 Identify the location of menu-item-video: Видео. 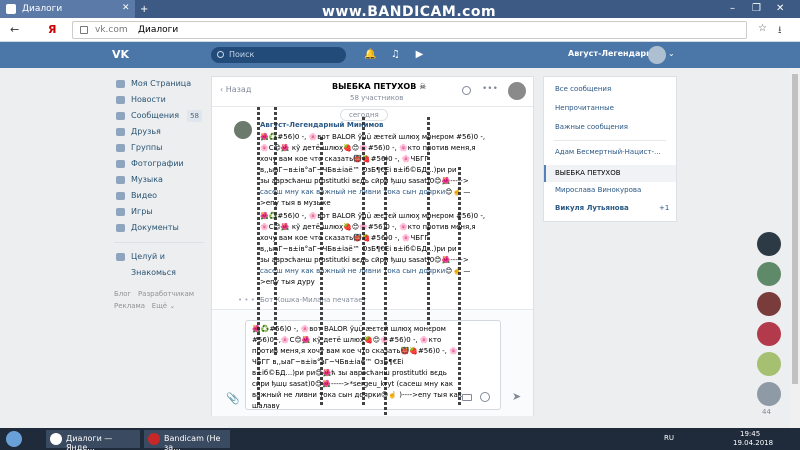
(159, 196).